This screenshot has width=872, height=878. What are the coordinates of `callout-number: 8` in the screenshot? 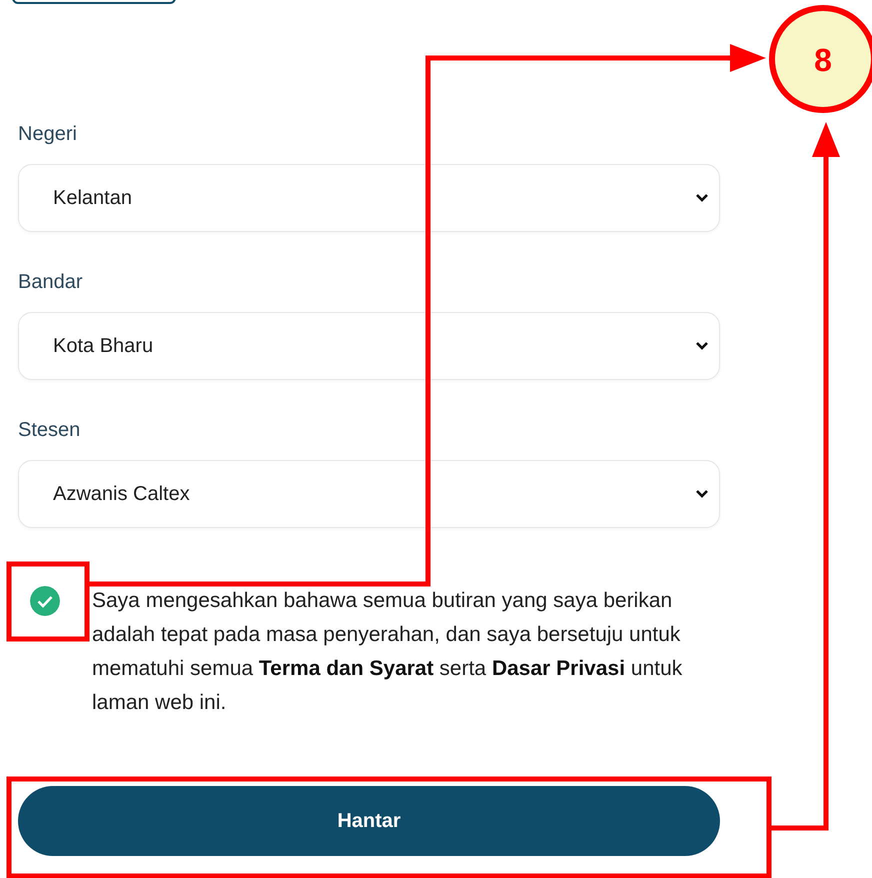 It's located at (823, 60).